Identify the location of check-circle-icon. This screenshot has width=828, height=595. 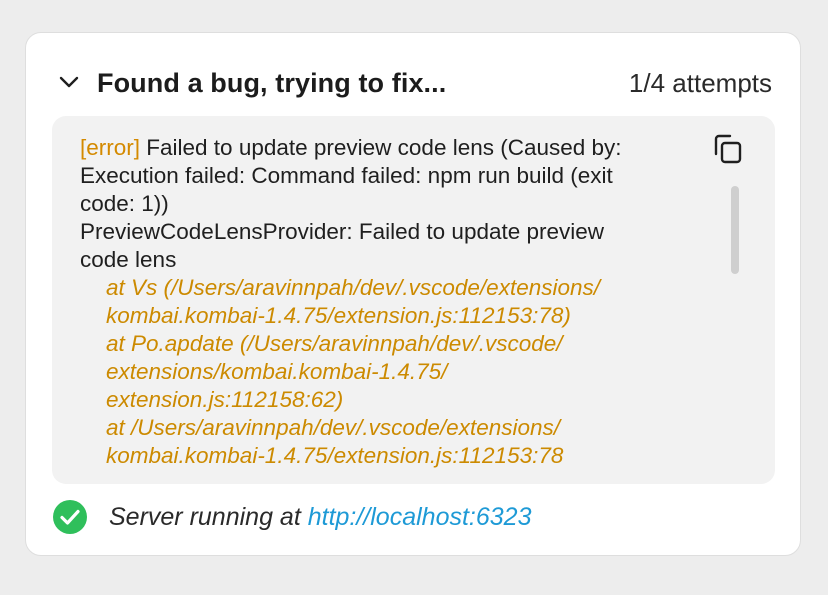
(70, 517).